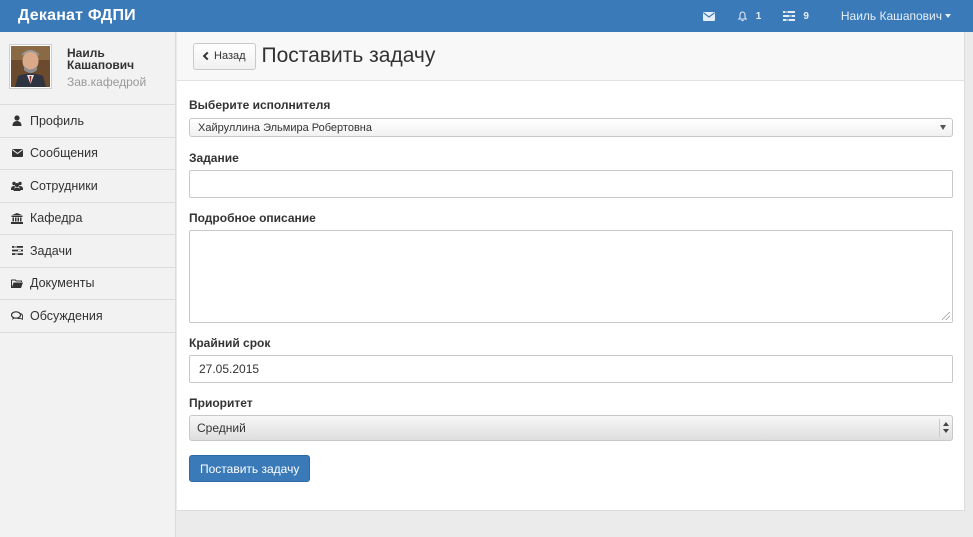 This screenshot has height=537, width=973. Describe the element at coordinates (214, 158) in the screenshot. I see `task-label: Задание` at that location.